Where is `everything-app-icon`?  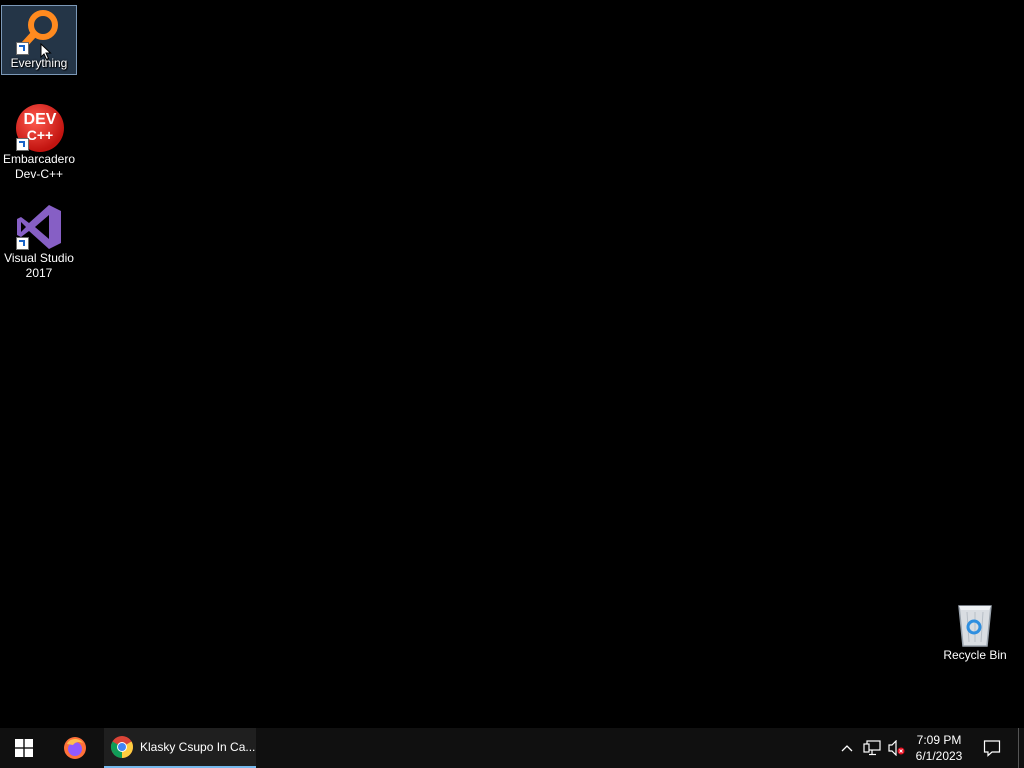
everything-app-icon is located at coordinates (39, 32).